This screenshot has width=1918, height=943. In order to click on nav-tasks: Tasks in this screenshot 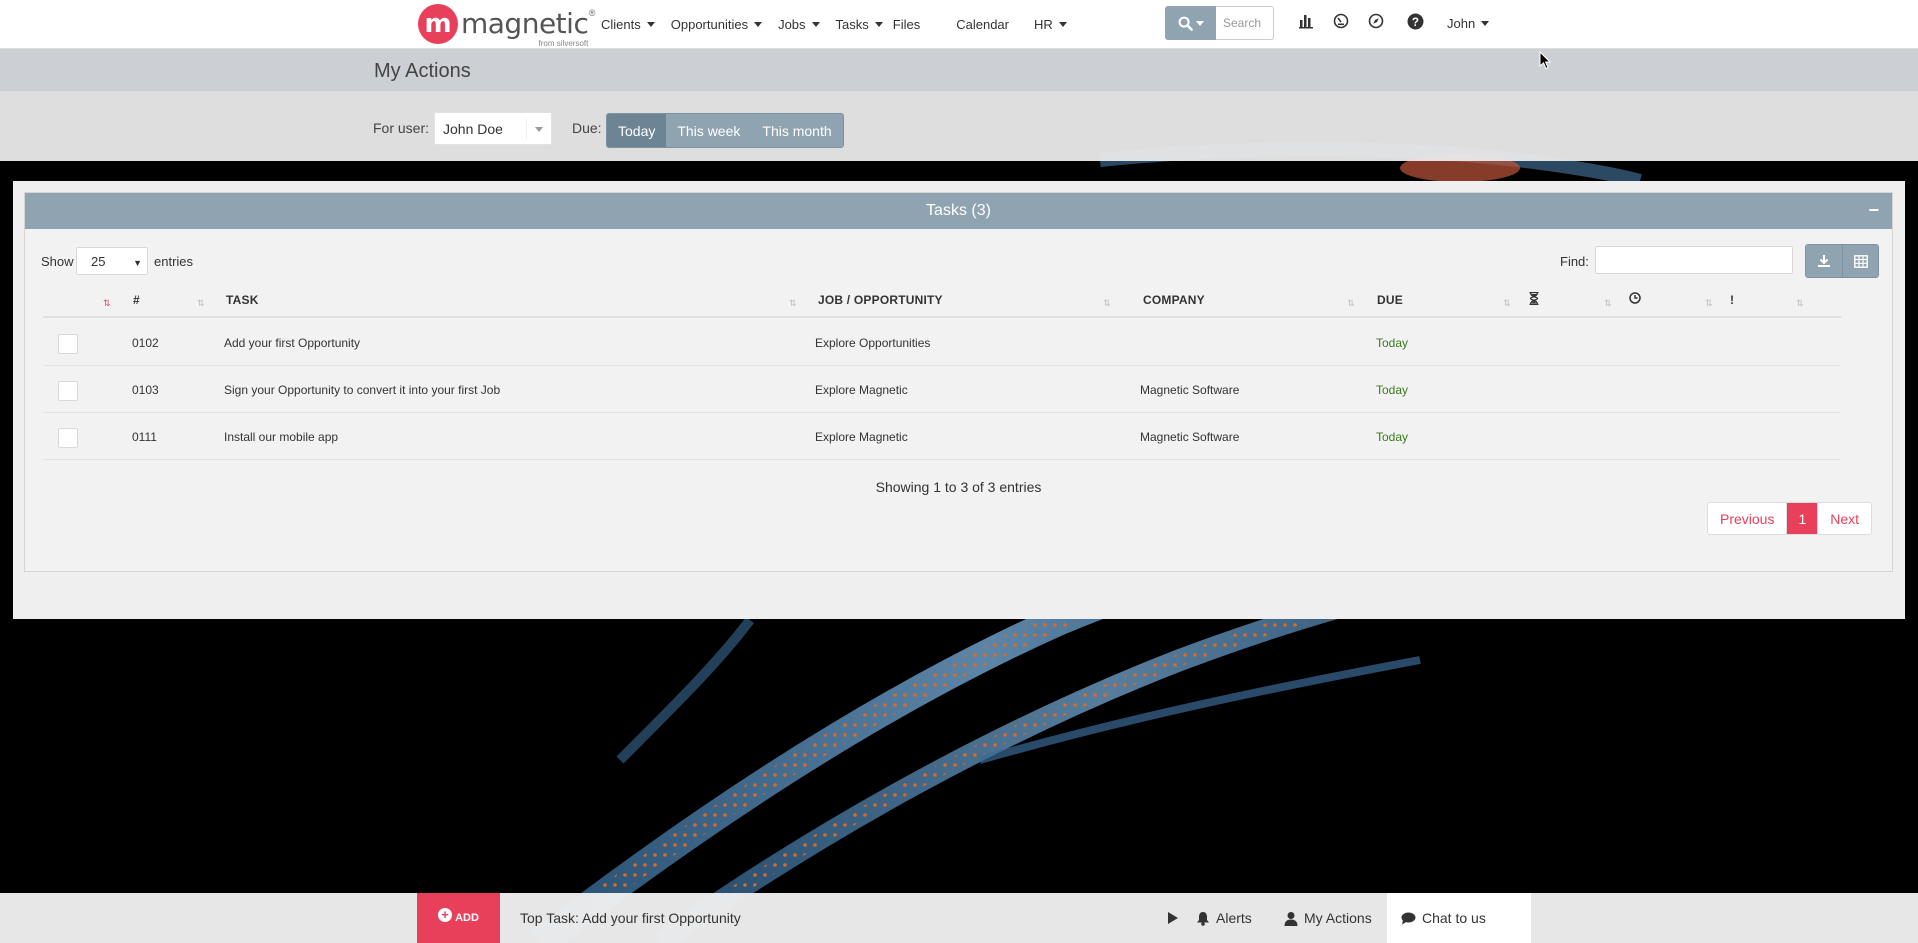, I will do `click(859, 24)`.